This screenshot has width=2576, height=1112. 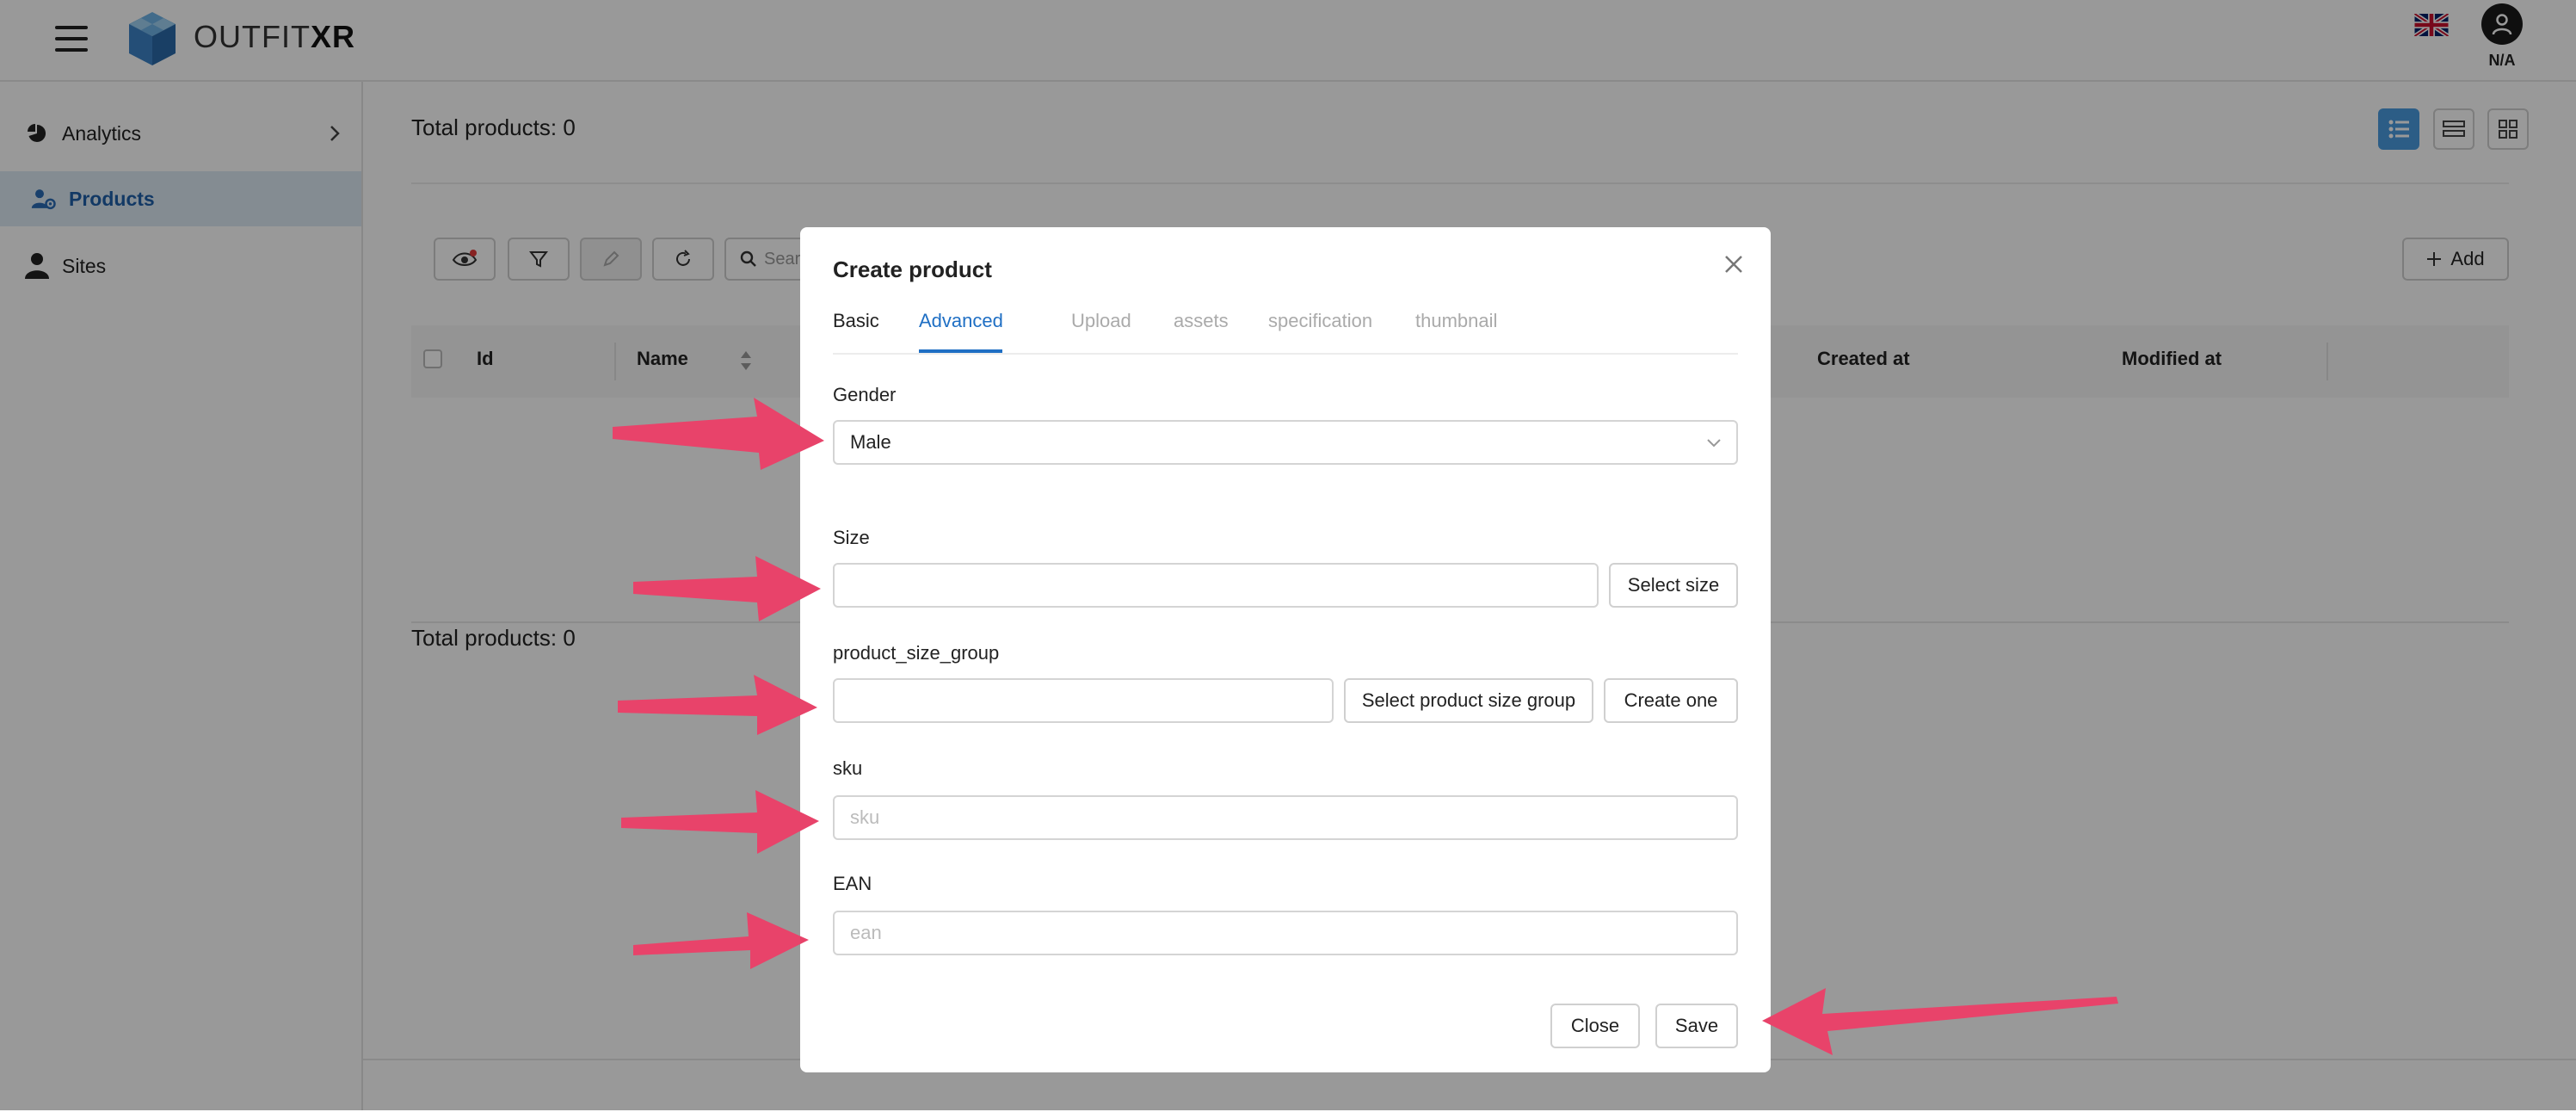 I want to click on arrow-to-size, so click(x=727, y=588).